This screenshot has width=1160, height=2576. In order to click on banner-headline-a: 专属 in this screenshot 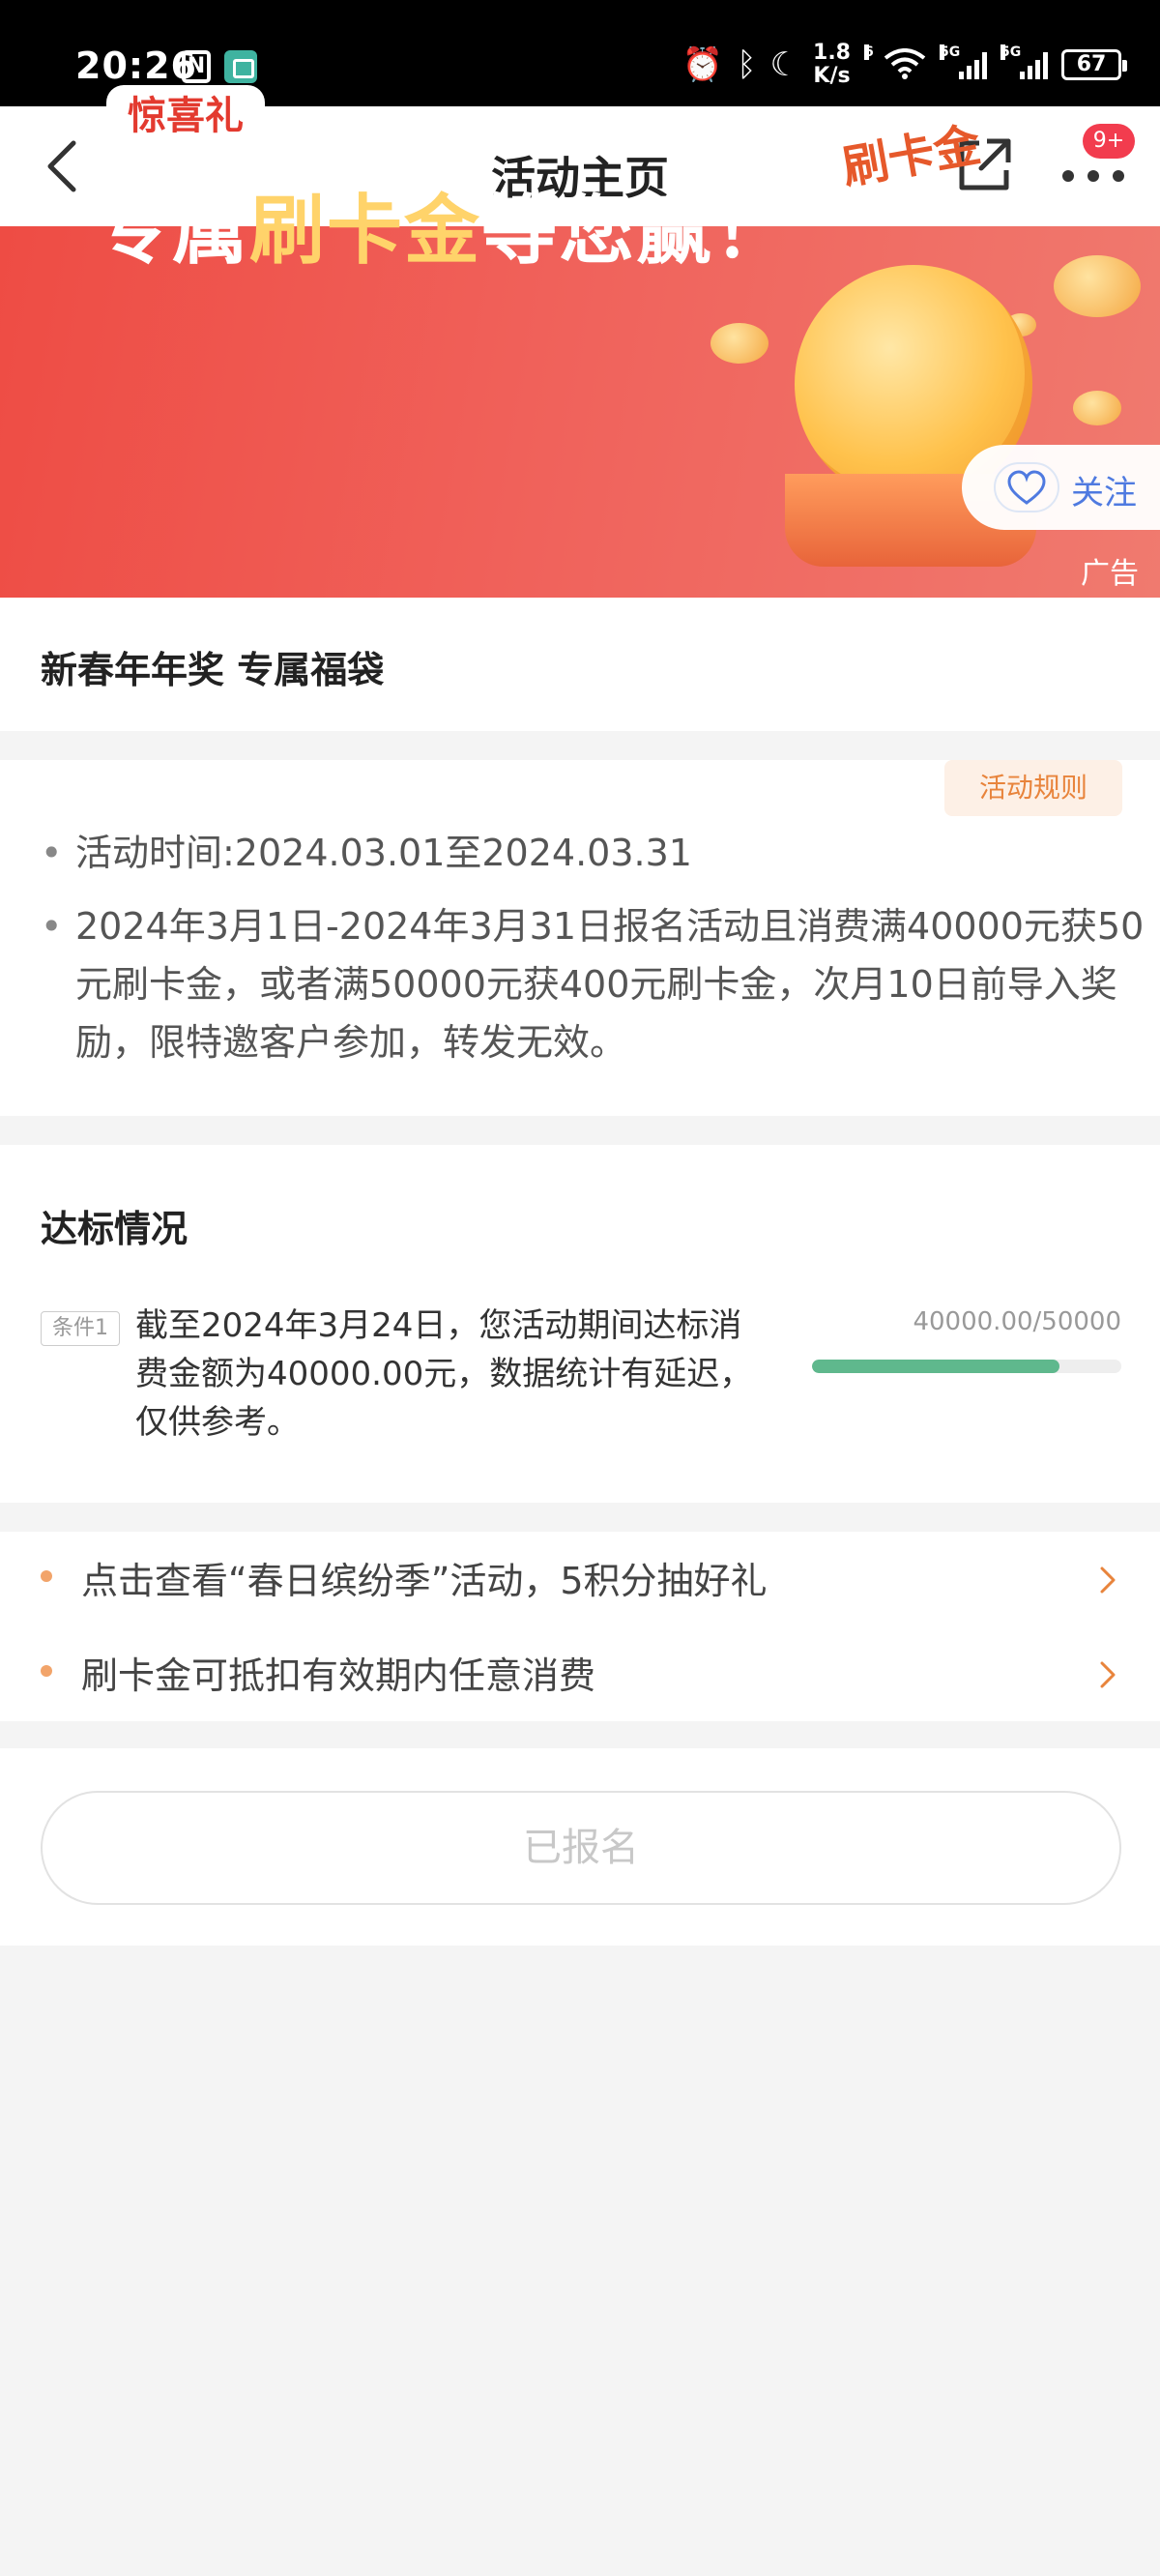, I will do `click(173, 231)`.